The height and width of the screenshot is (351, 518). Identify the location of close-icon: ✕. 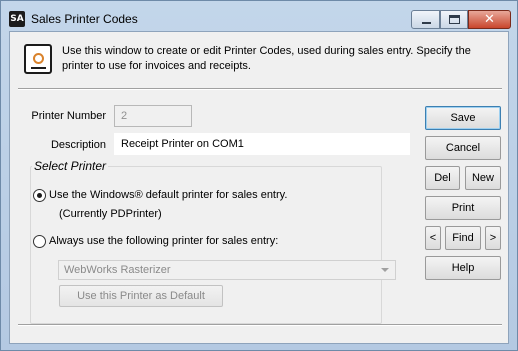
(489, 19).